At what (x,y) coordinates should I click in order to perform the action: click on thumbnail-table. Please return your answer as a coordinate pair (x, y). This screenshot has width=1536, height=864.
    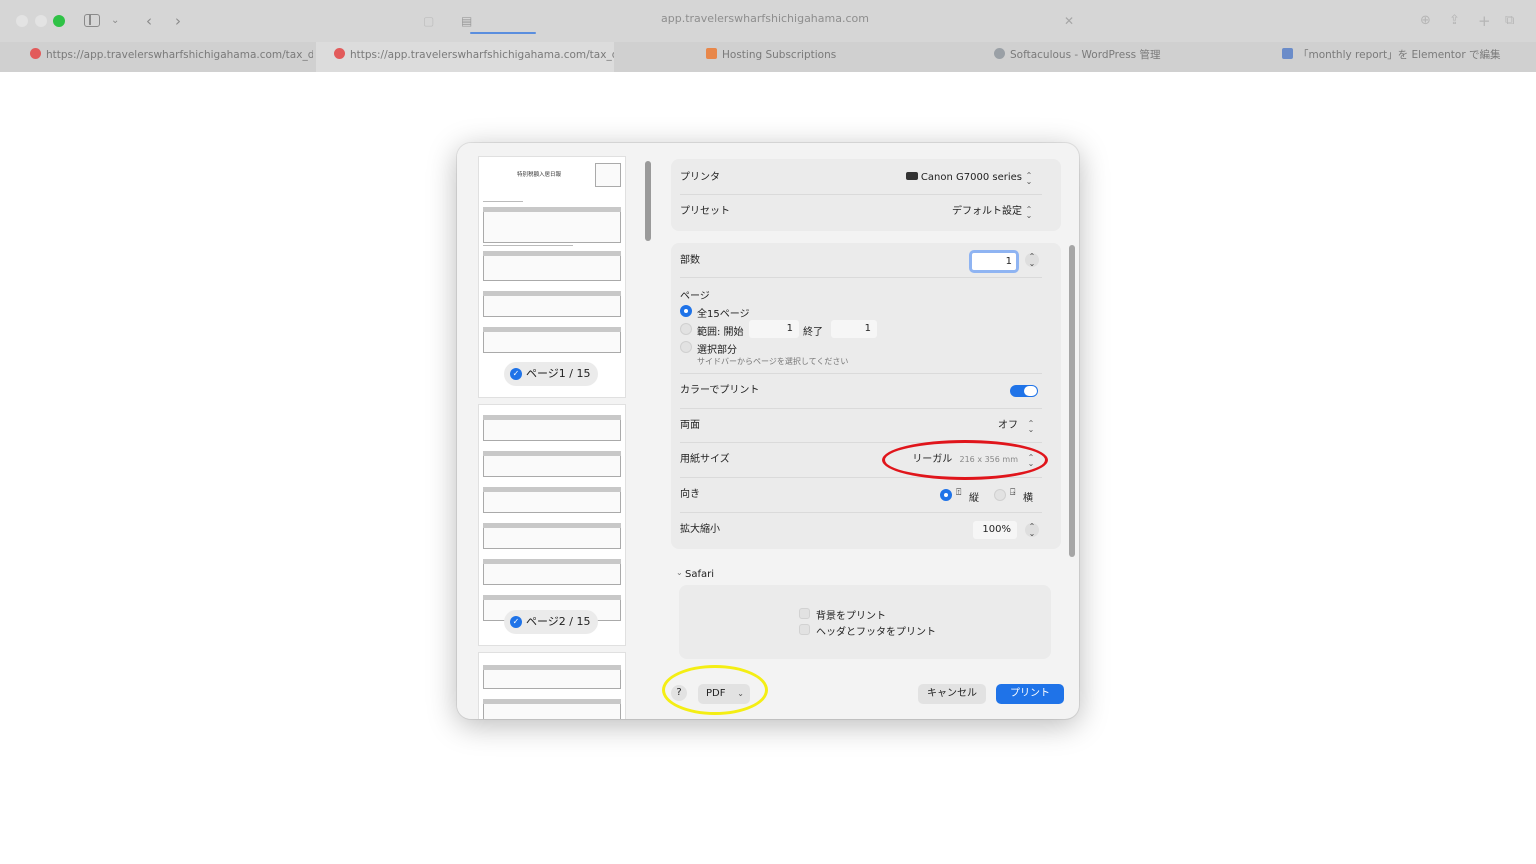
    Looking at the image, I should click on (552, 225).